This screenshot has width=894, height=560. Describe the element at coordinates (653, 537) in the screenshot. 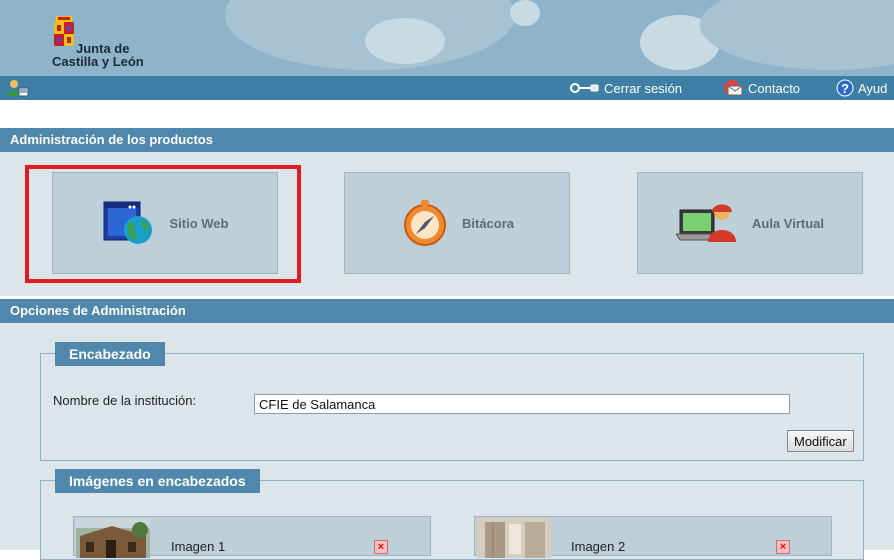

I see `header-image-card: Imagen 2 ×` at that location.